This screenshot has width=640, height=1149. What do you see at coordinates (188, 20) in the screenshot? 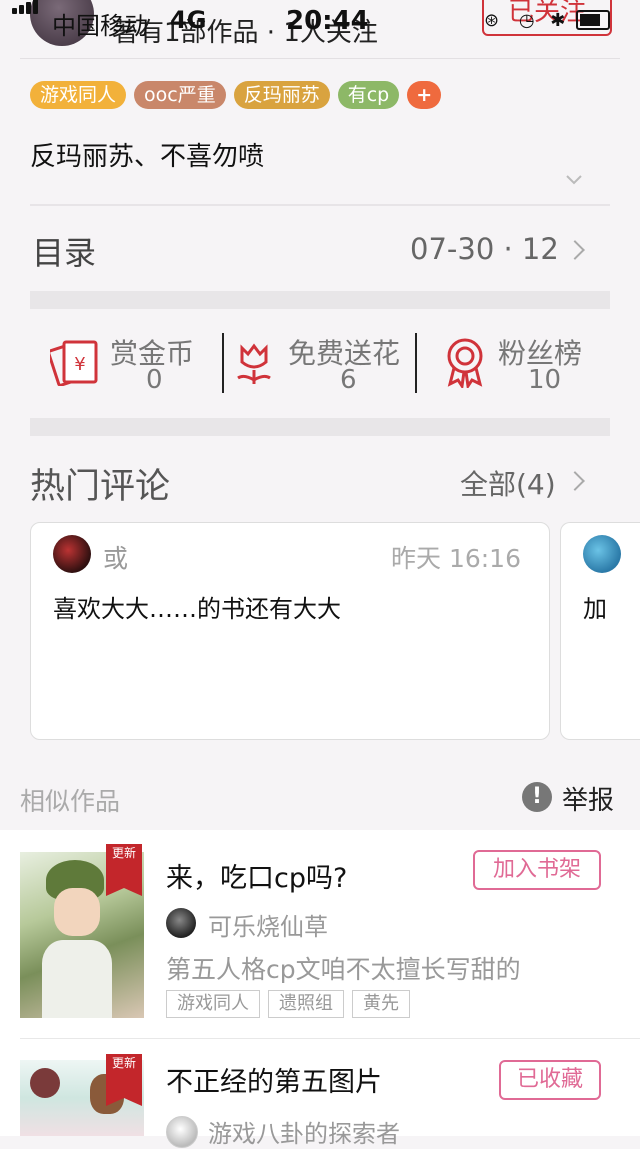
I see `network-type: 4G` at bounding box center [188, 20].